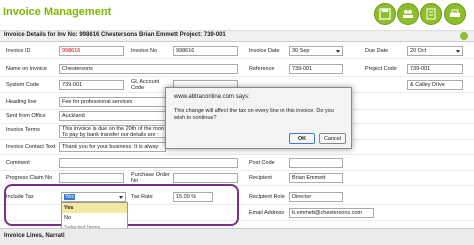 Image resolution: width=474 pixels, height=245 pixels. What do you see at coordinates (205, 51) in the screenshot?
I see `invoice-no-field: 998616` at bounding box center [205, 51].